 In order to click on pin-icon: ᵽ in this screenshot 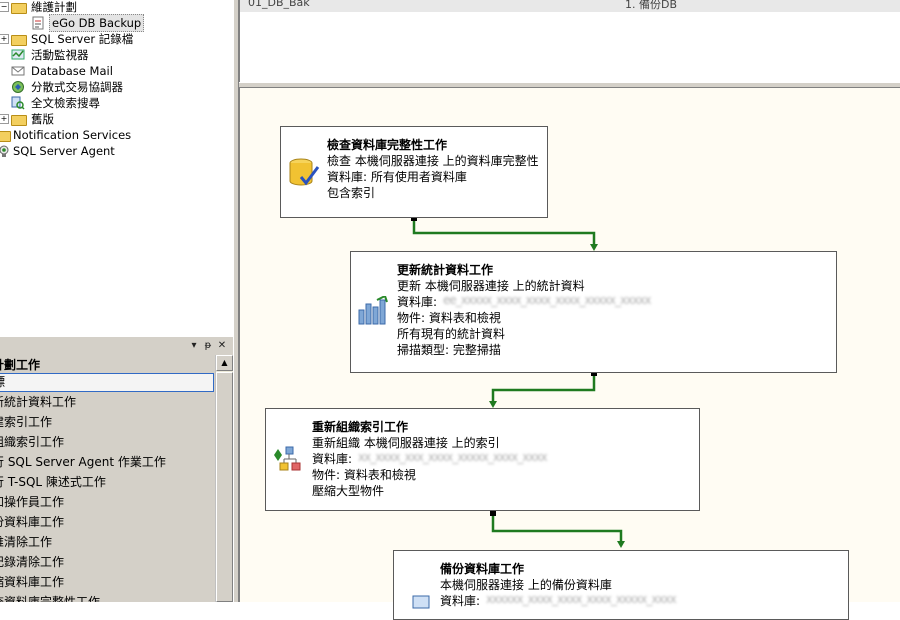, I will do `click(208, 346)`.